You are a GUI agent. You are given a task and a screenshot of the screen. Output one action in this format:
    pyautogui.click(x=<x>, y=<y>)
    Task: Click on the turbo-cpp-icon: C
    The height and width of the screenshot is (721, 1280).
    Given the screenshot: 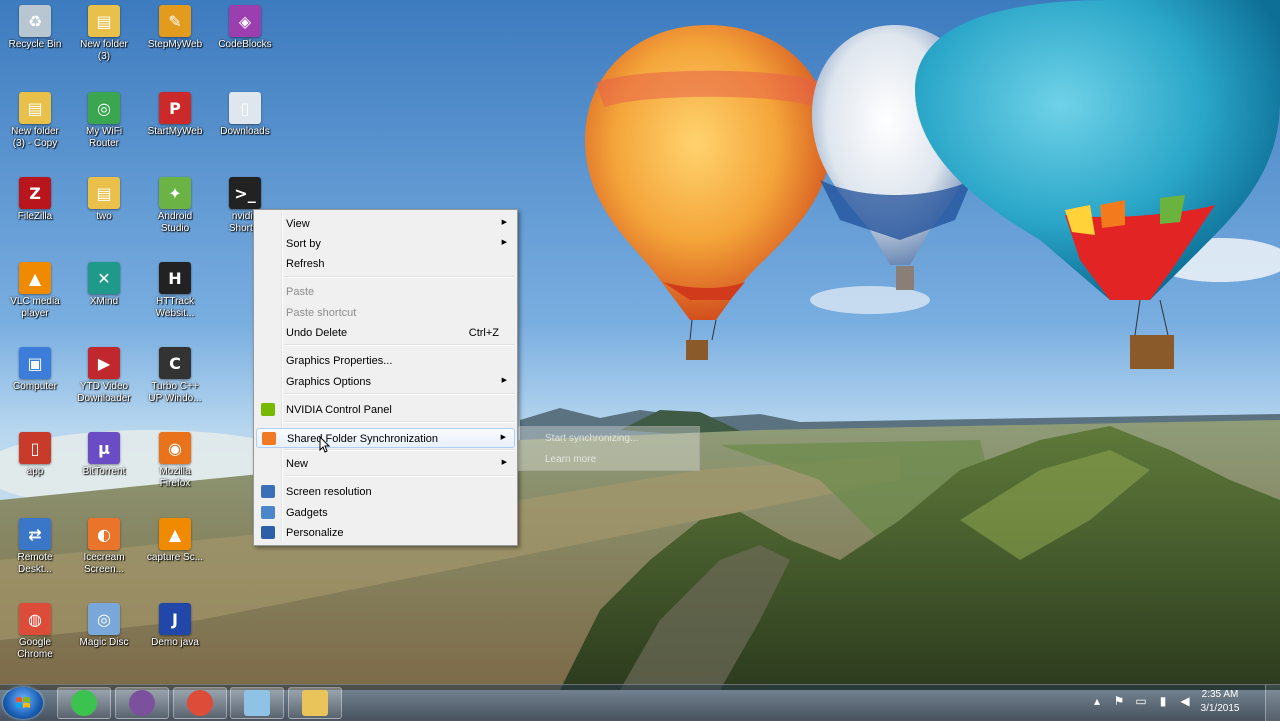 What is the action you would take?
    pyautogui.click(x=175, y=363)
    